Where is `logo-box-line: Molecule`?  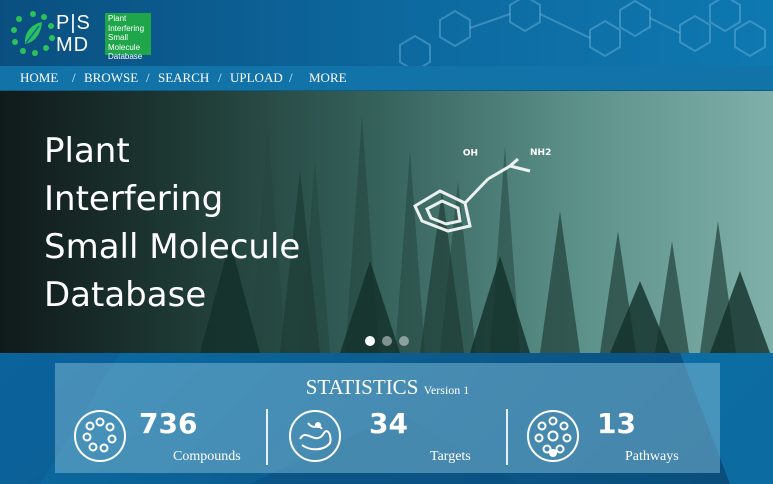
logo-box-line: Molecule is located at coordinates (124, 47).